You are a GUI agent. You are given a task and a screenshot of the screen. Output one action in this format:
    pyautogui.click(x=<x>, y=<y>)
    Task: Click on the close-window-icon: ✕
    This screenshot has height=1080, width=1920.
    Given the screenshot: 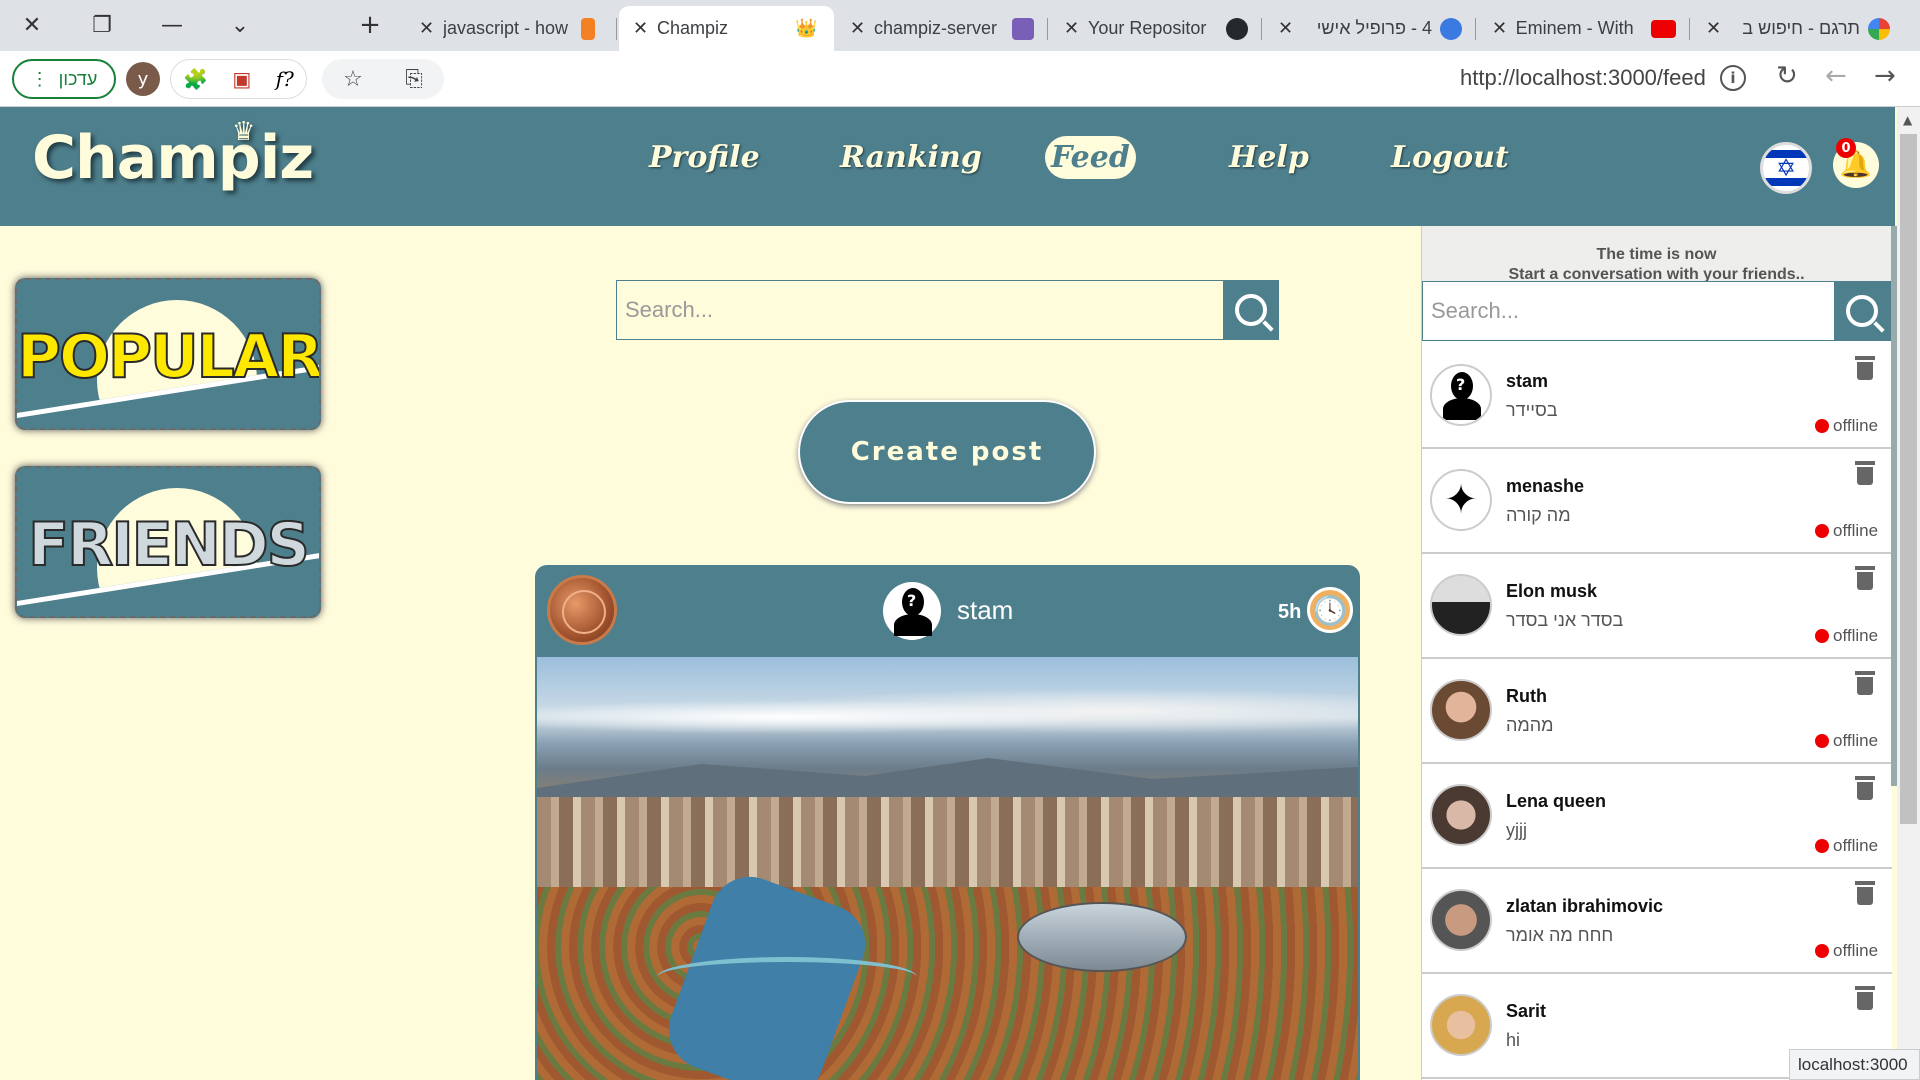 What is the action you would take?
    pyautogui.click(x=32, y=25)
    